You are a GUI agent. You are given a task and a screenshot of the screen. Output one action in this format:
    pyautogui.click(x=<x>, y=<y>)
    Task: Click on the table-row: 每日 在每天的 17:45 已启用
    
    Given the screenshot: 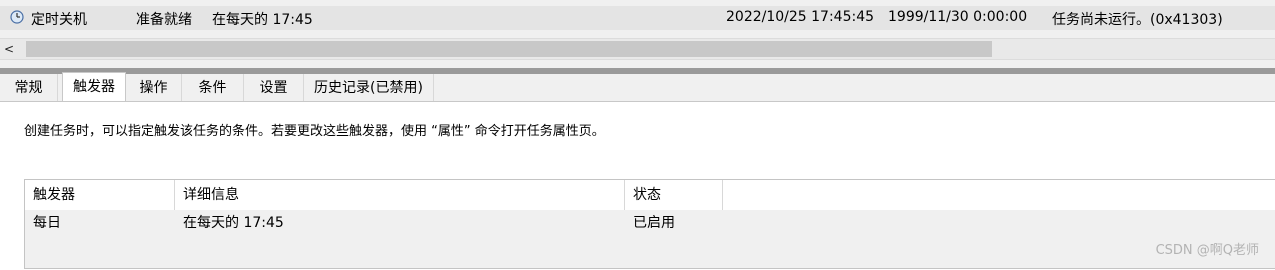 What is the action you would take?
    pyautogui.click(x=650, y=223)
    